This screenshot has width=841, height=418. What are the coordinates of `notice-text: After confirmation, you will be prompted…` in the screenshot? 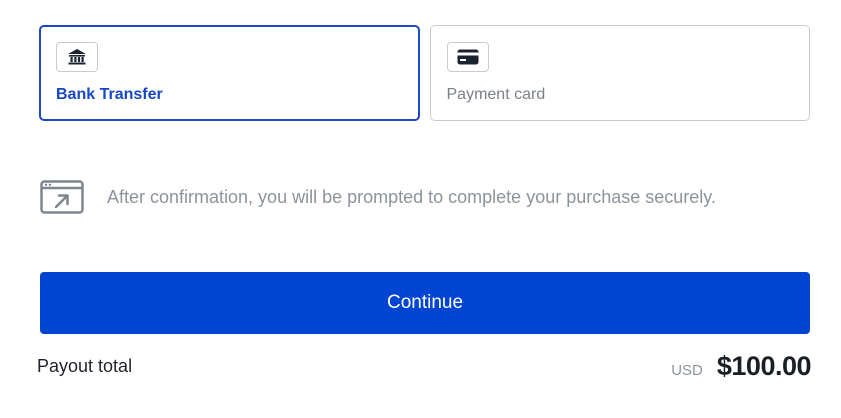 It's located at (411, 196).